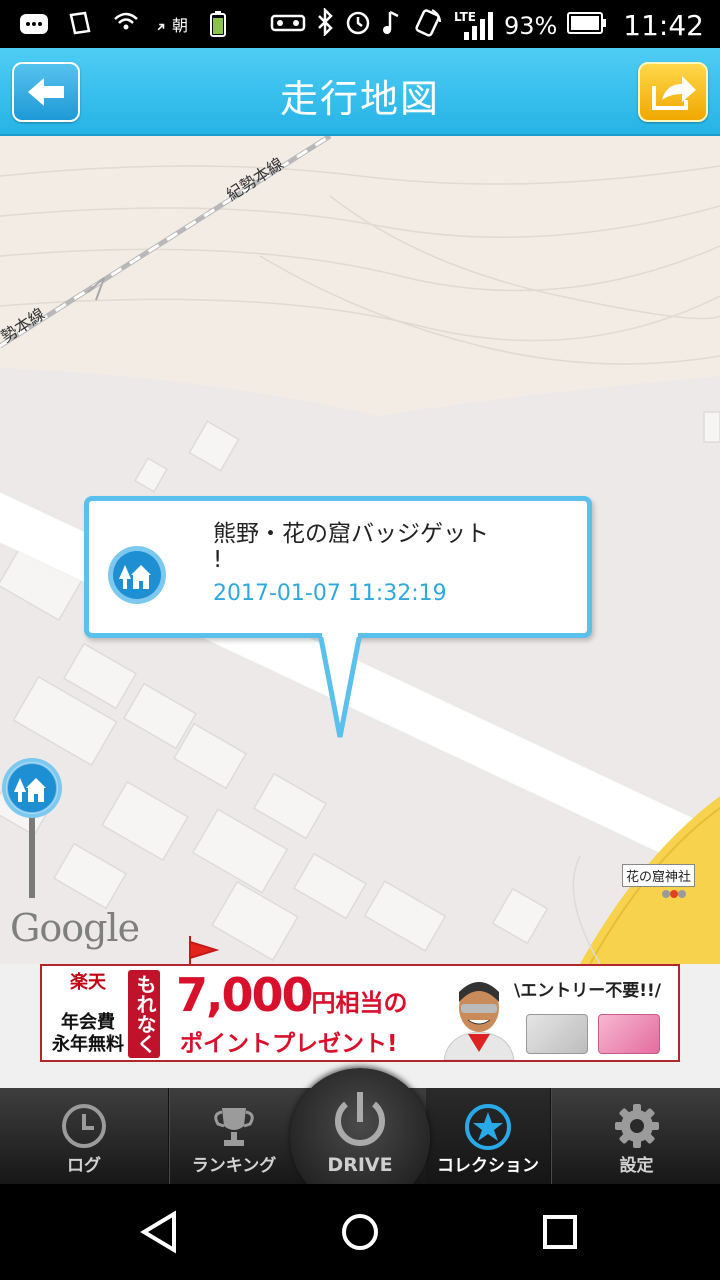 This screenshot has height=1280, width=720. What do you see at coordinates (84, 1126) in the screenshot?
I see `clock-icon` at bounding box center [84, 1126].